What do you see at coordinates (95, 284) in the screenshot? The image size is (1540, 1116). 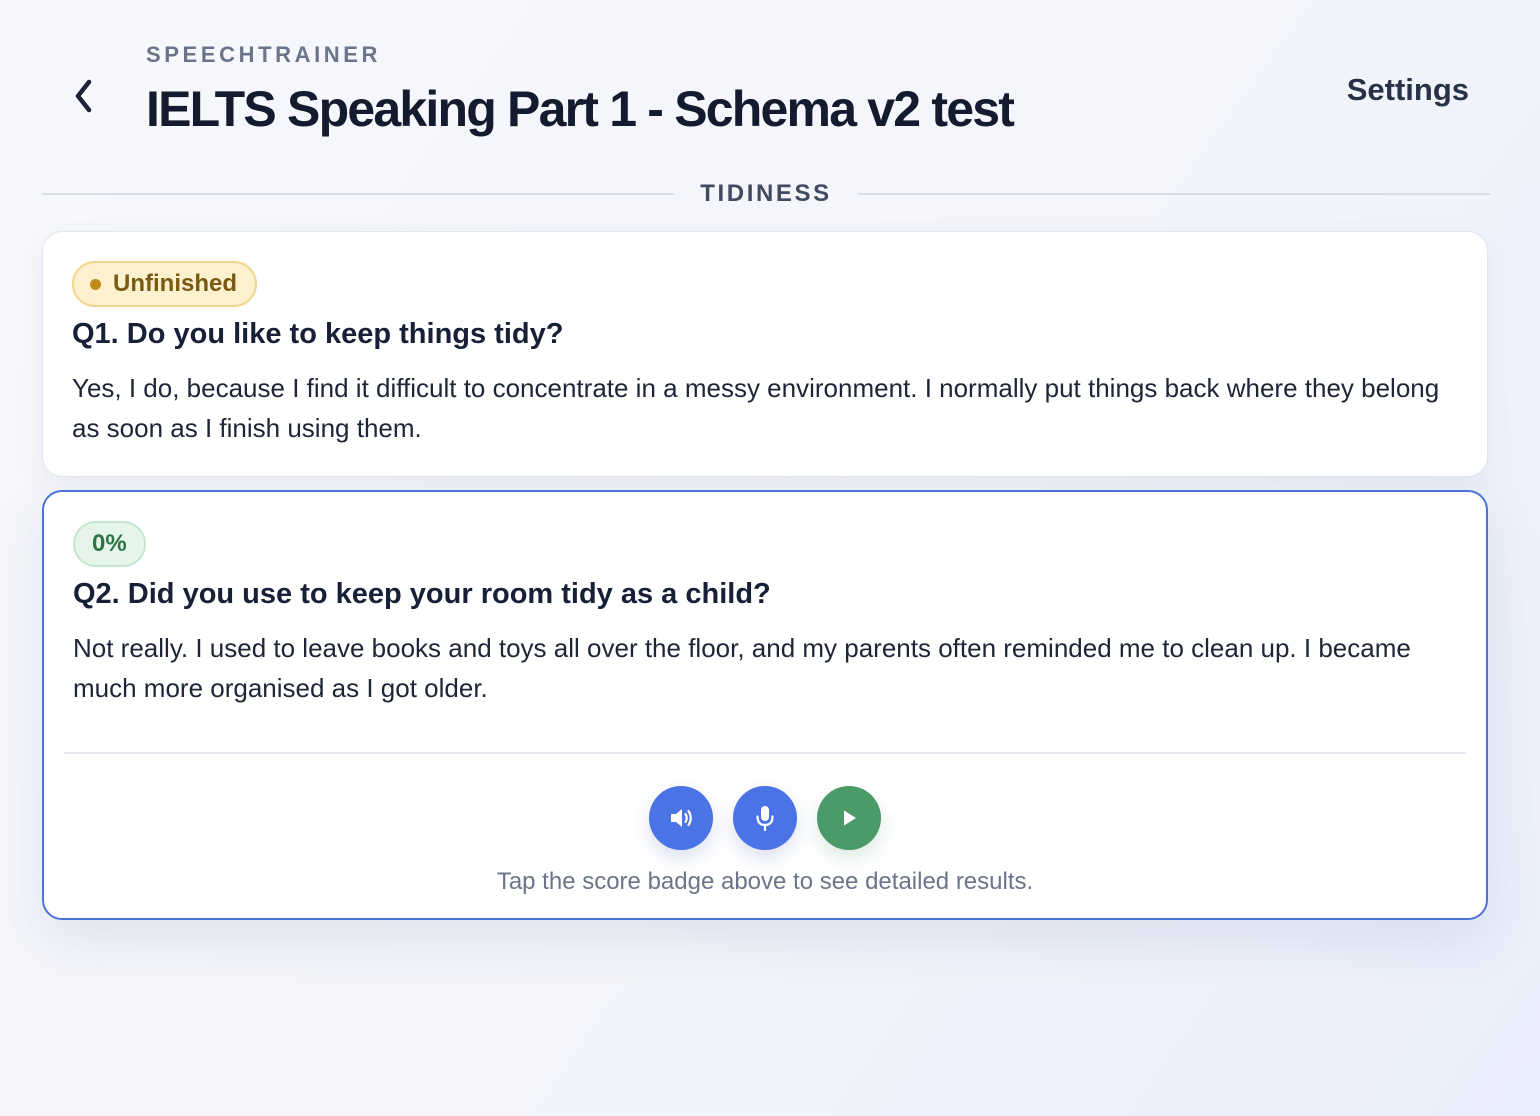 I see `status-dot-icon` at bounding box center [95, 284].